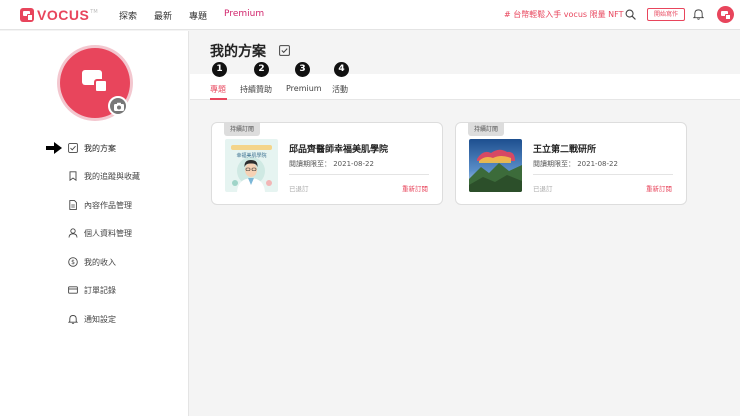  What do you see at coordinates (73, 319) in the screenshot?
I see `bell-icon` at bounding box center [73, 319].